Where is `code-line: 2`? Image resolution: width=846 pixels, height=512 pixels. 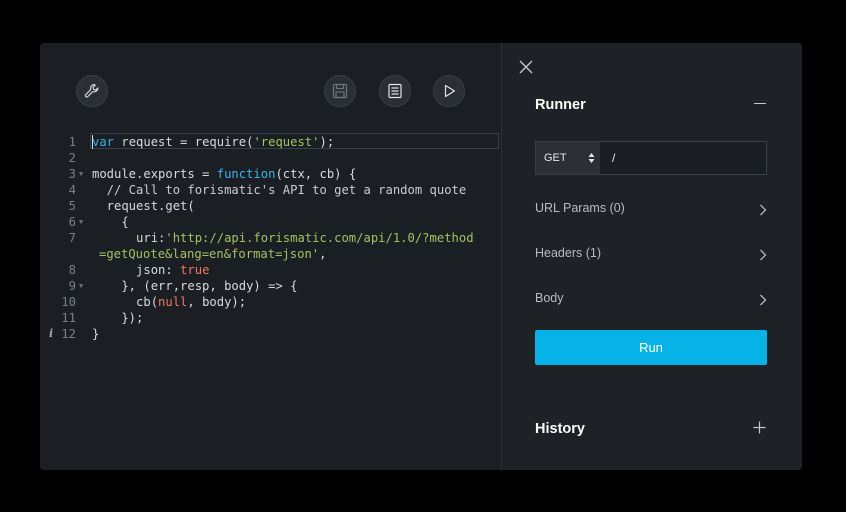 code-line: 2 is located at coordinates (270, 158).